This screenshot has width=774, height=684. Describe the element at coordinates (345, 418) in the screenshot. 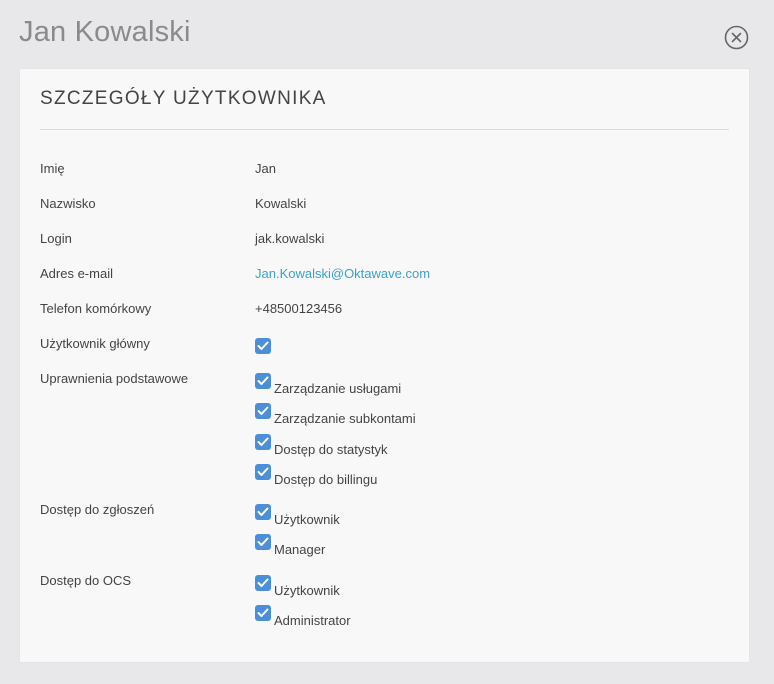

I see `permission-label: Zarządzanie subkontami` at that location.